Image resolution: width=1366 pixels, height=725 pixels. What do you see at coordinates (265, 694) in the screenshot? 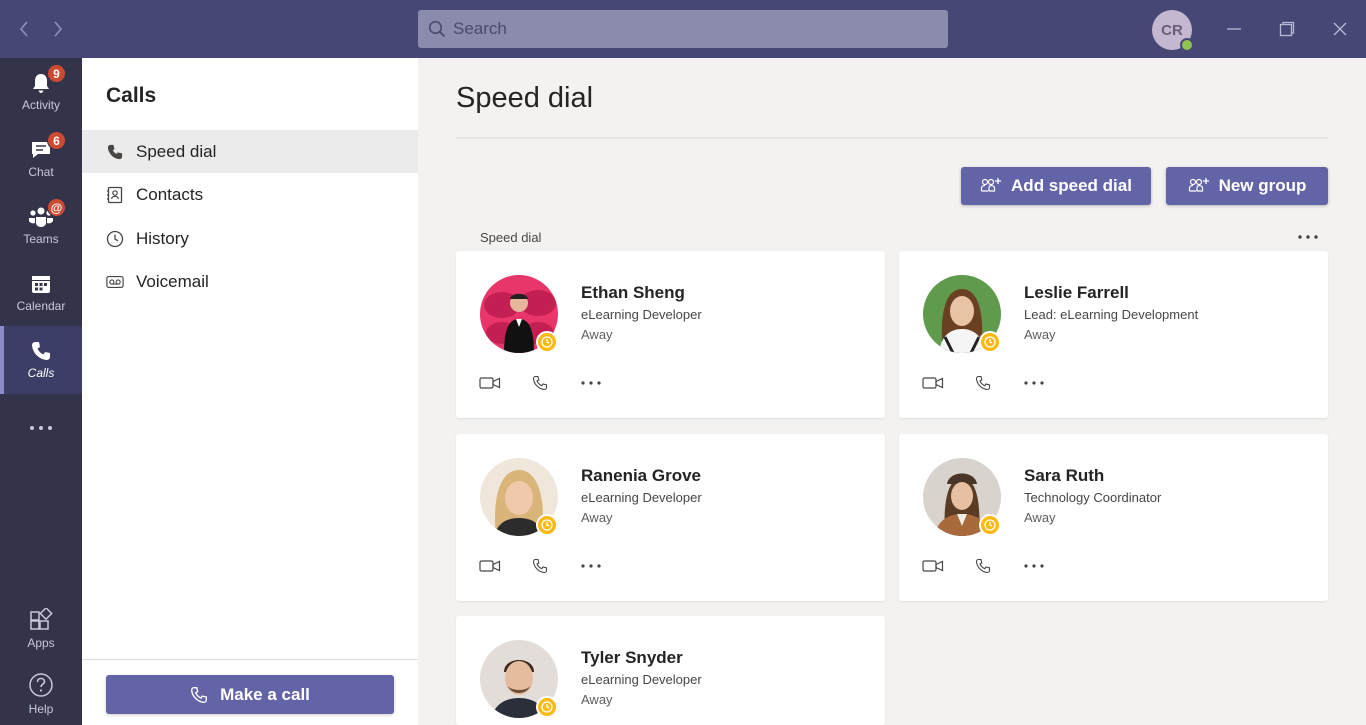
I see `make-a-call-label: Make a call` at bounding box center [265, 694].